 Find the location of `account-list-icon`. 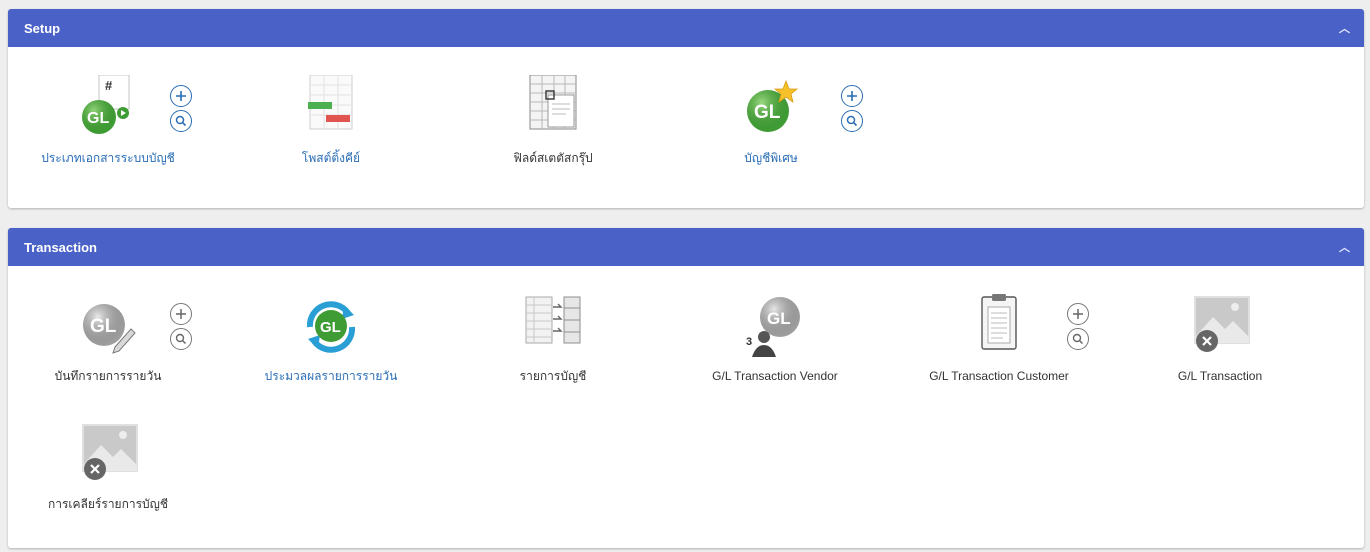

account-list-icon is located at coordinates (553, 326).